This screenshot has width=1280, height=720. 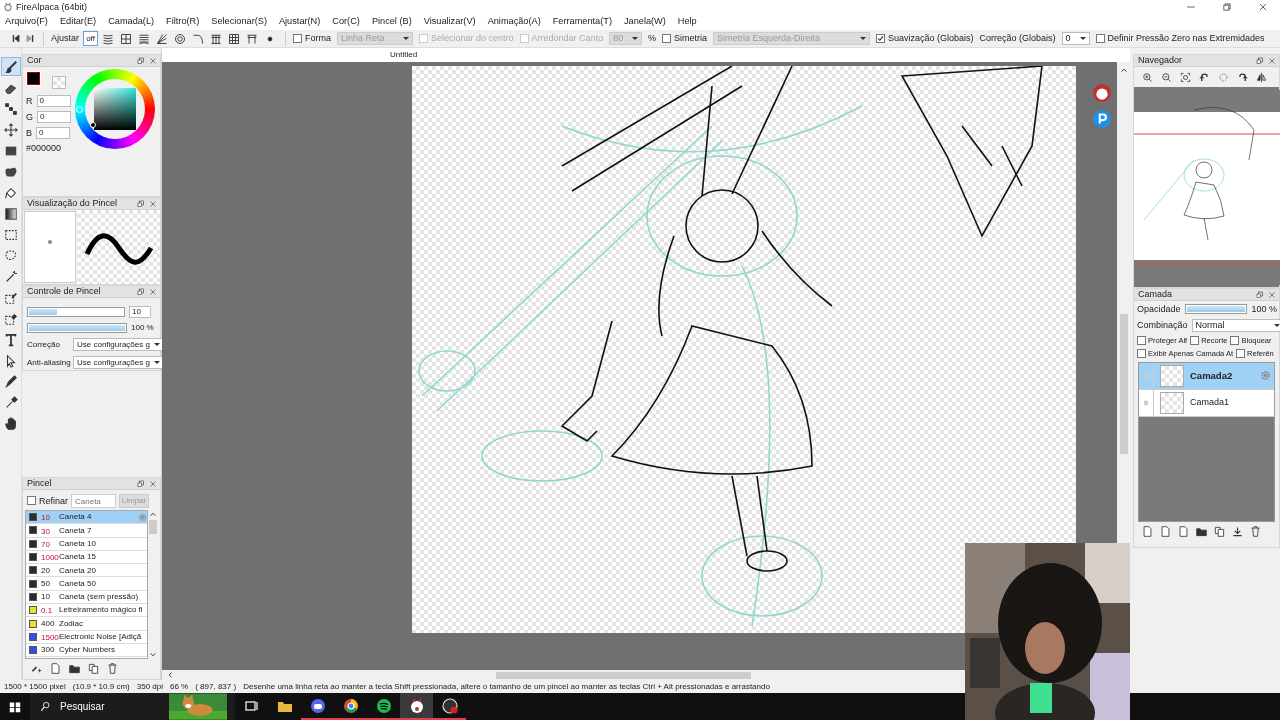 What do you see at coordinates (153, 655) in the screenshot?
I see `scroll-down-icon` at bounding box center [153, 655].